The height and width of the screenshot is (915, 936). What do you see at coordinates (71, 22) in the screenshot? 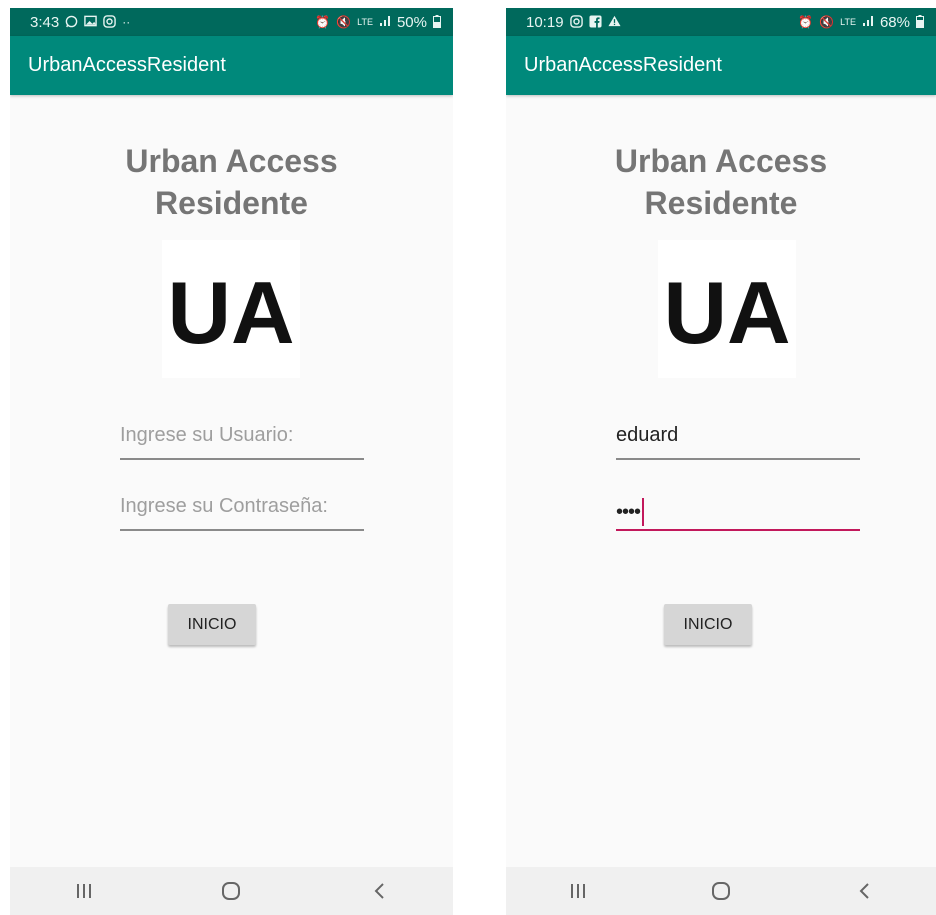
I see `whatsapp-icon` at bounding box center [71, 22].